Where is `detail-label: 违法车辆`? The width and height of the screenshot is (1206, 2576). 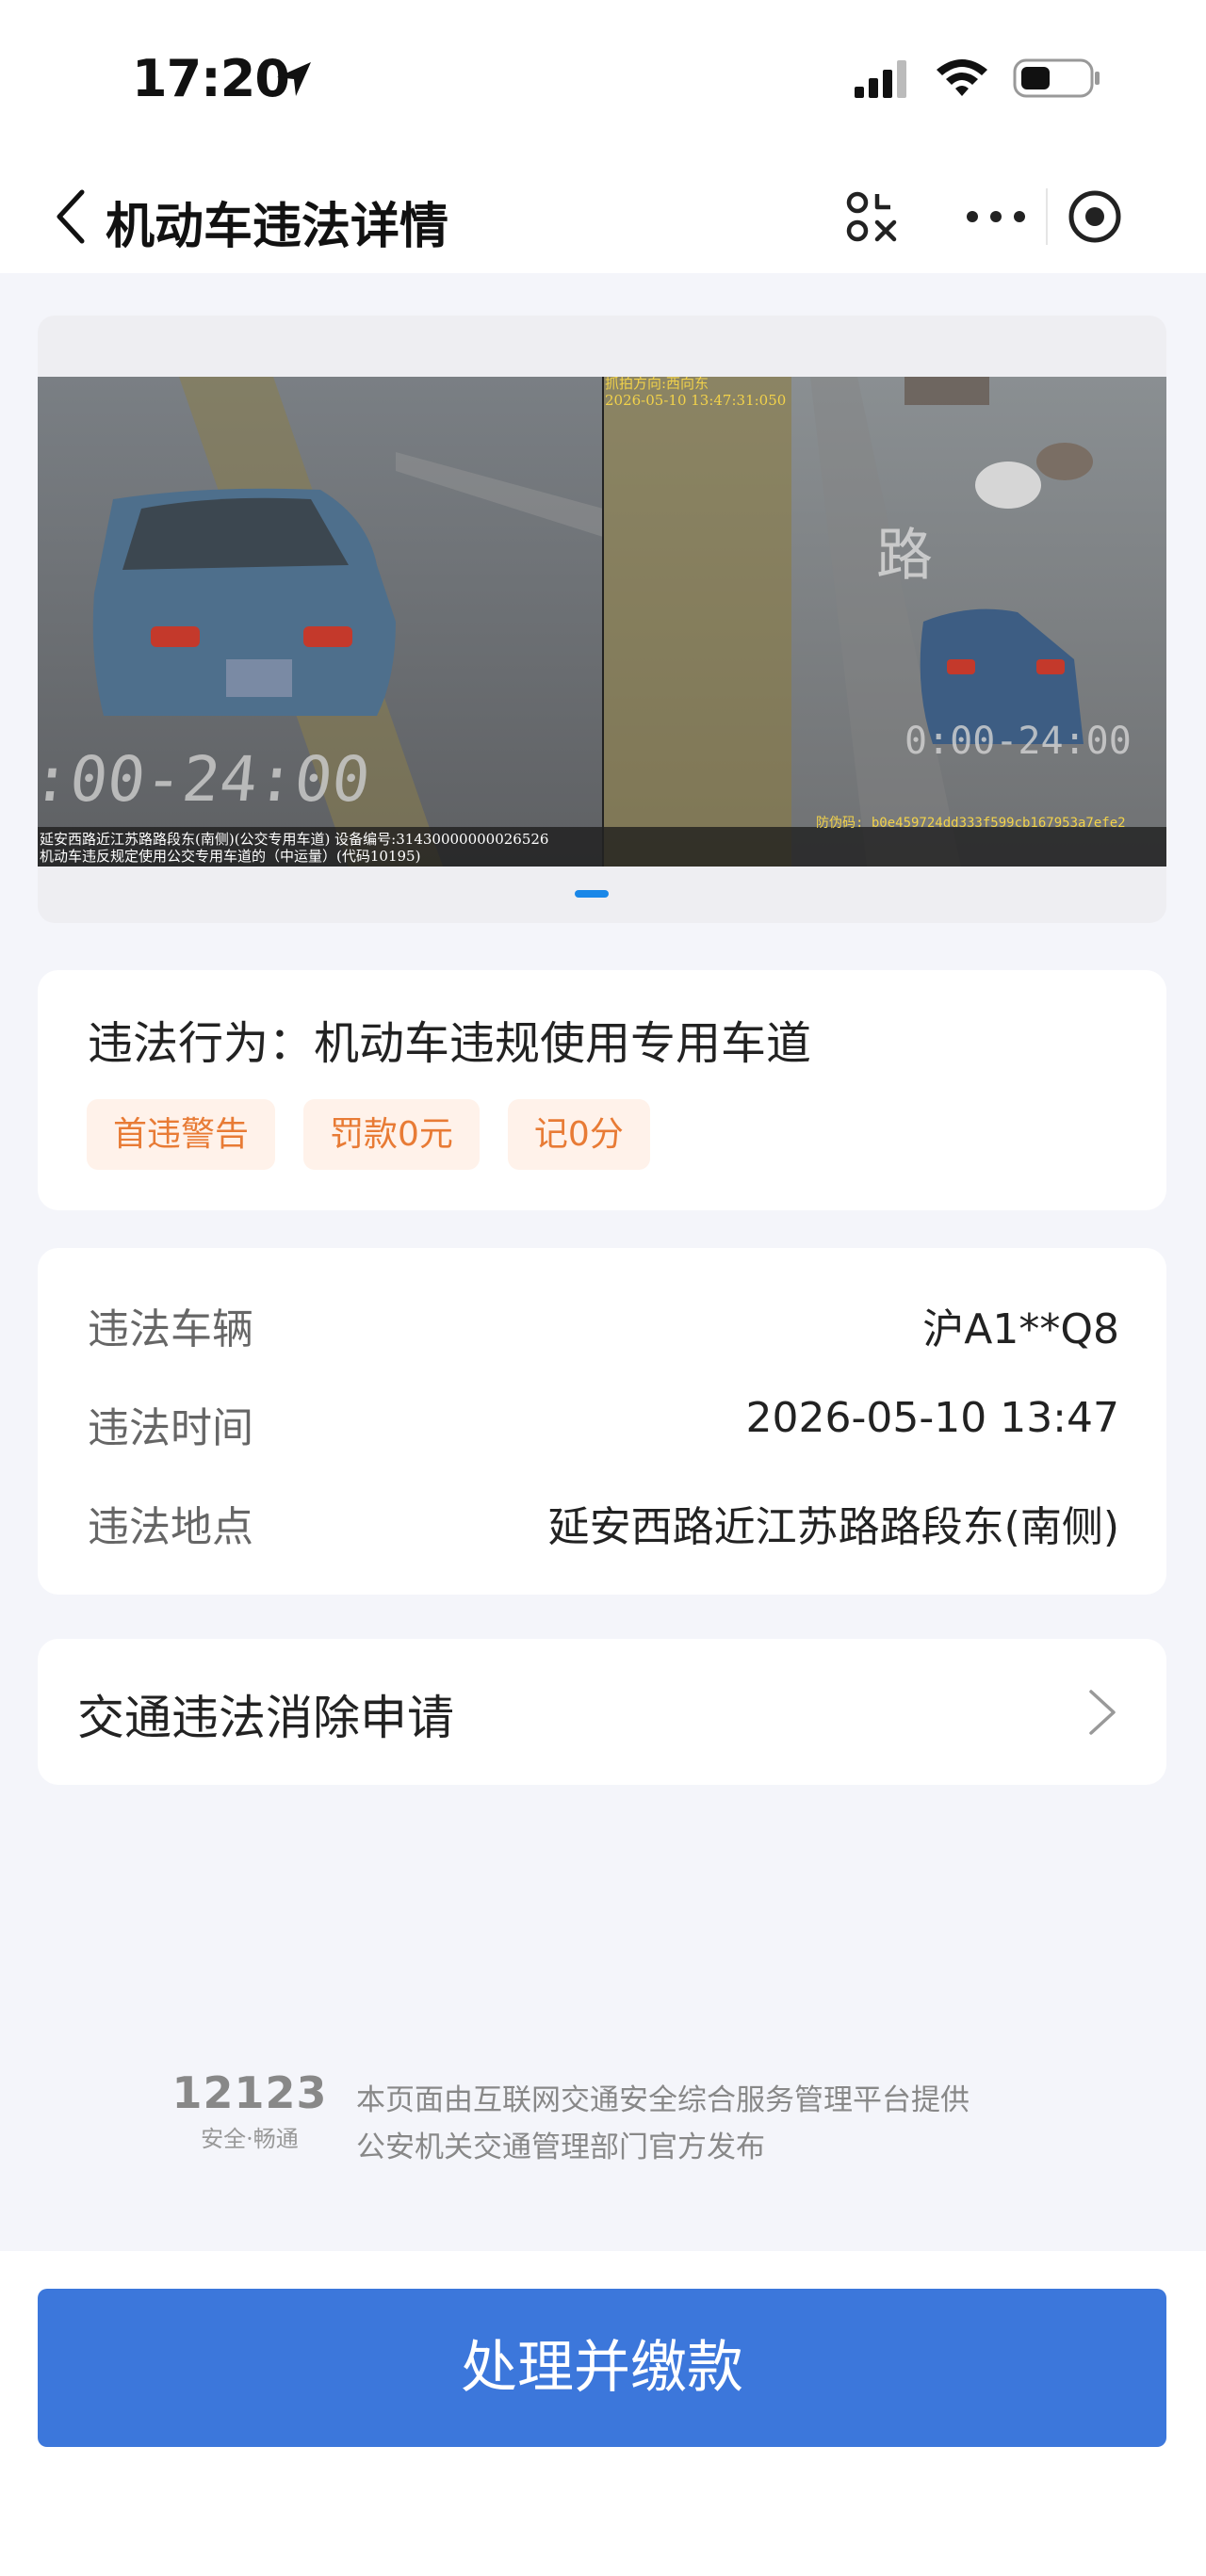
detail-label: 违法车辆 is located at coordinates (170, 1329).